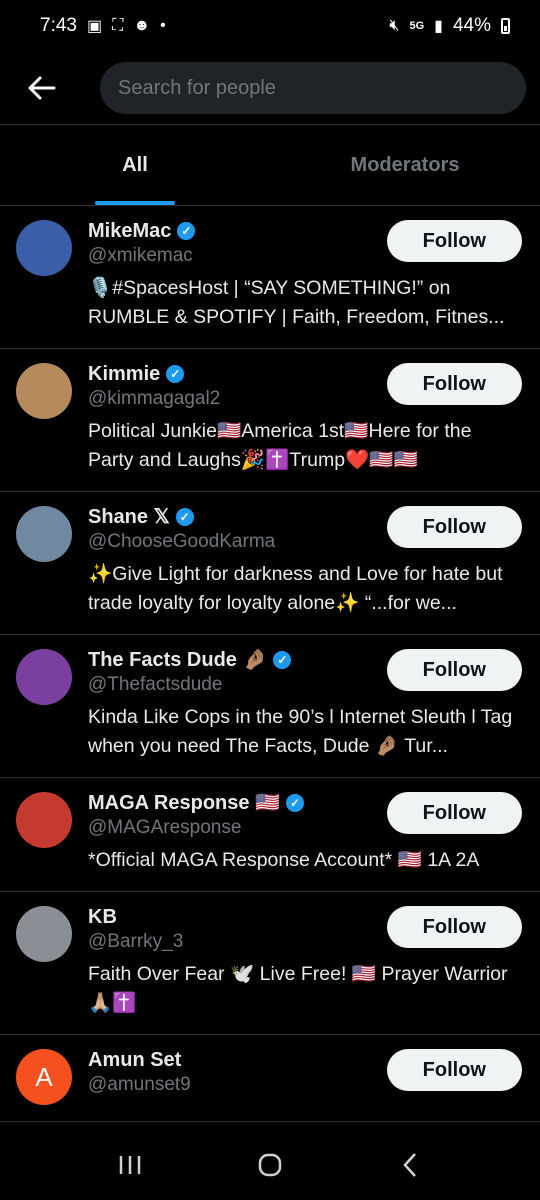 The width and height of the screenshot is (540, 1200). What do you see at coordinates (42, 88) in the screenshot?
I see `arrow-left-icon` at bounding box center [42, 88].